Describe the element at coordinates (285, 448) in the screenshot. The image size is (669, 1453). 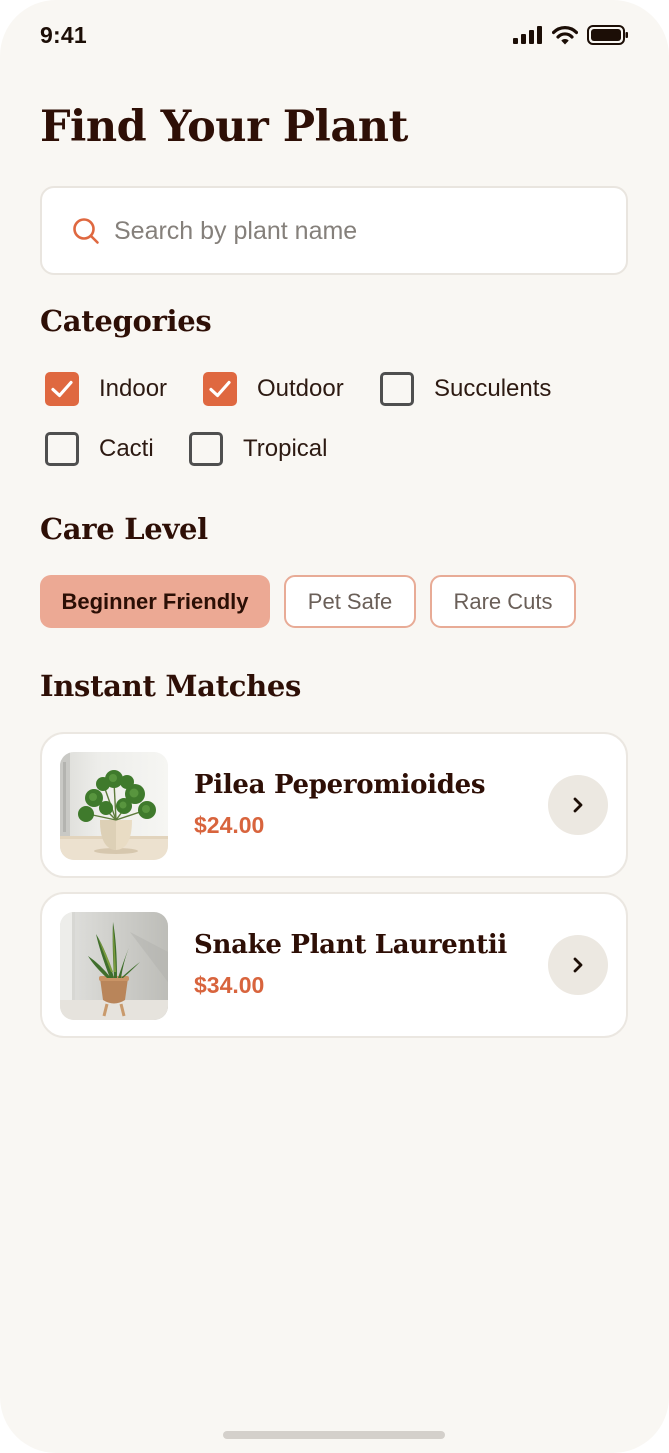
I see `category-label: Tropical` at that location.